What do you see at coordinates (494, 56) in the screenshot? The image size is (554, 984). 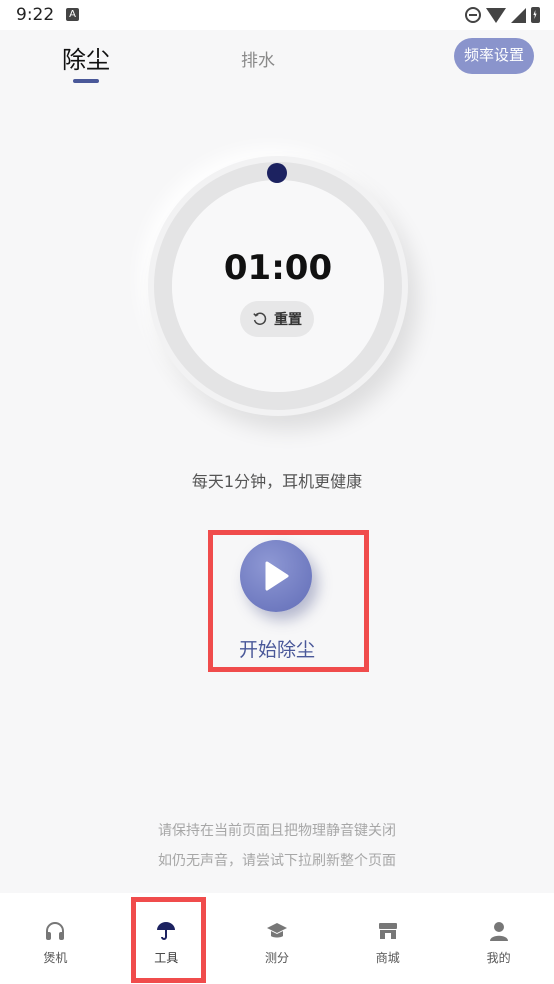 I see `frequency-settings-button: 频率设置` at bounding box center [494, 56].